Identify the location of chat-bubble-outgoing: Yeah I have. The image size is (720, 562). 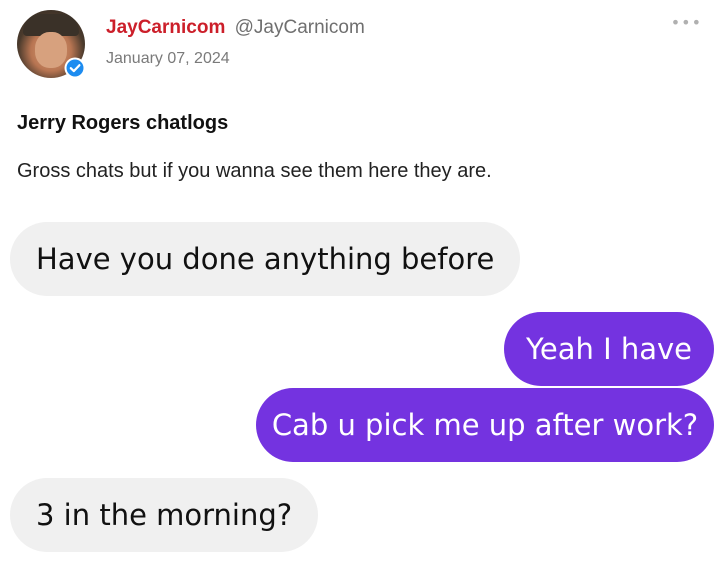
(609, 349).